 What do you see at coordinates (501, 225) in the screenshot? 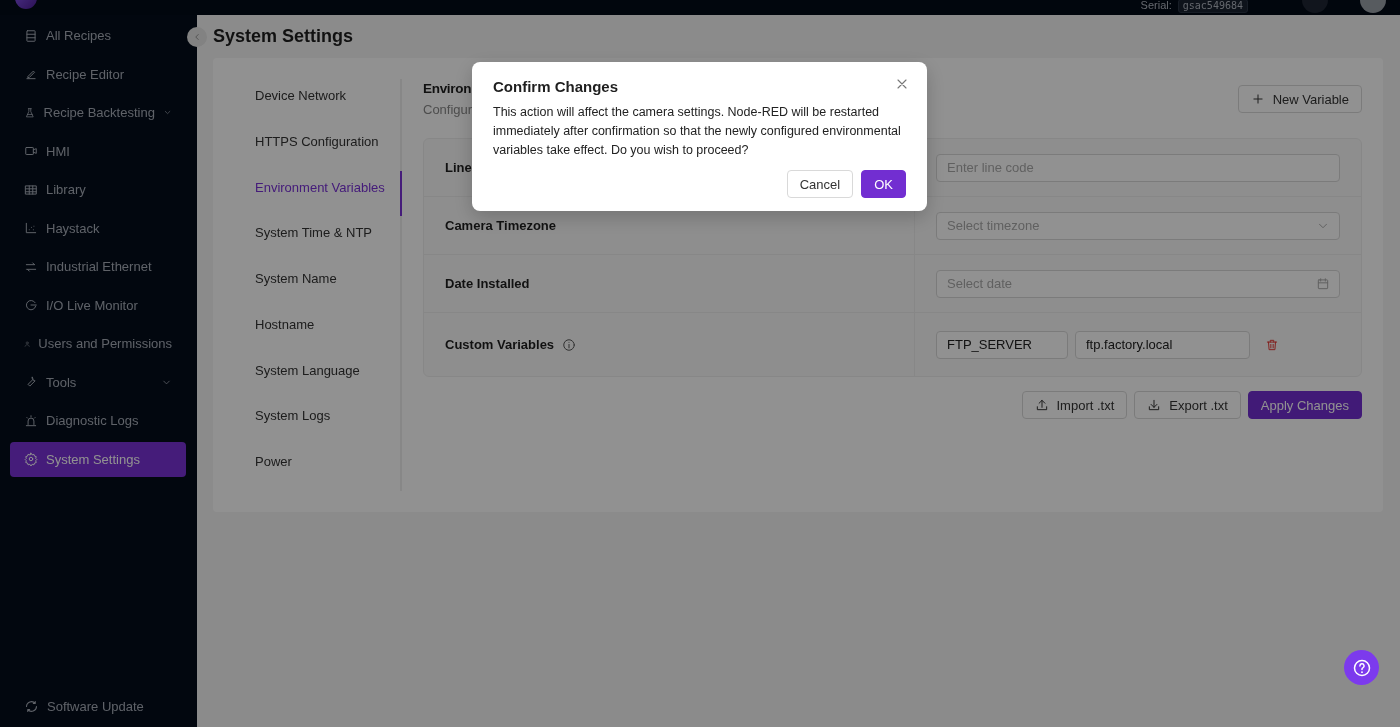
I see `field-label: Camera Timezone` at bounding box center [501, 225].